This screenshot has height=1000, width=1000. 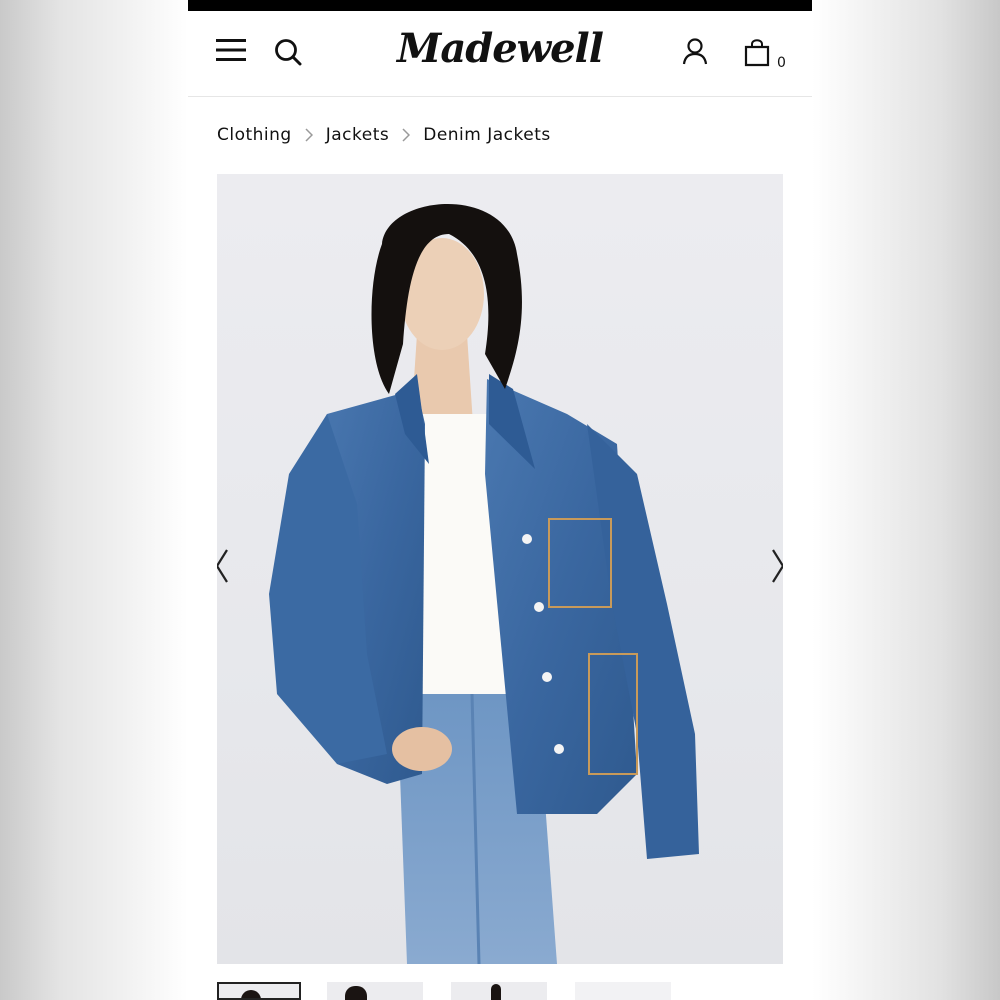 What do you see at coordinates (757, 53) in the screenshot?
I see `shopping-bag-icon` at bounding box center [757, 53].